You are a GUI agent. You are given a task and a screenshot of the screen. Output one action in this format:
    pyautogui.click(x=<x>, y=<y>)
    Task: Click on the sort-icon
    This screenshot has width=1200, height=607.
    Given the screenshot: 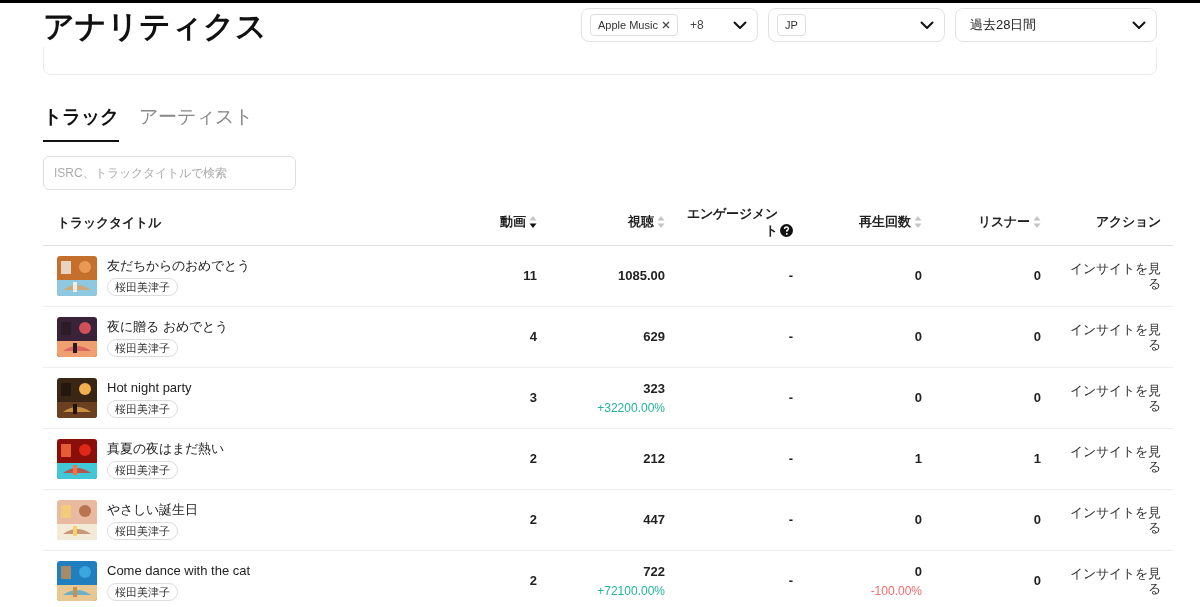 What is the action you would take?
    pyautogui.click(x=533, y=222)
    